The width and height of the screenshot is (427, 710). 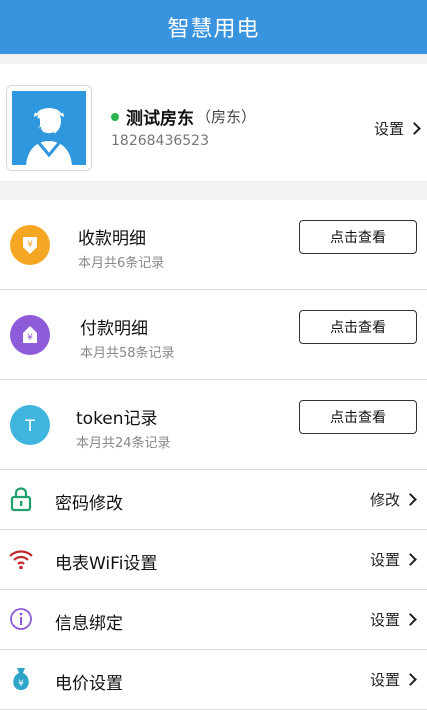 I want to click on profile-settings-label: 设置, so click(x=388, y=129).